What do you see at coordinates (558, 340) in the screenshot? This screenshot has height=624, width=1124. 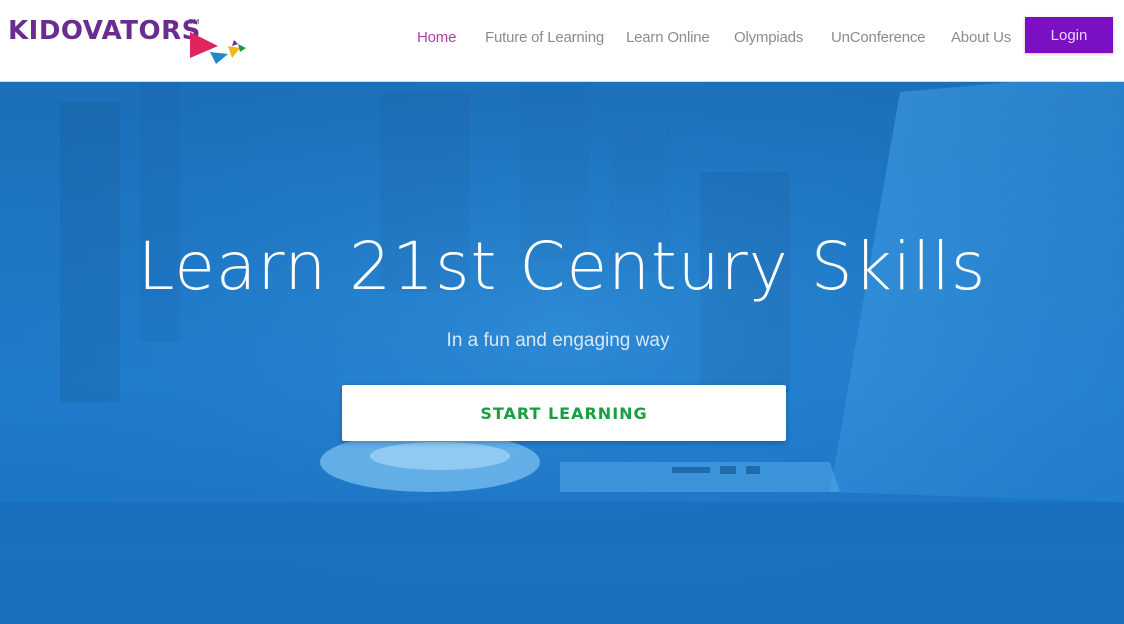 I see `hero-subtitle: In a fun and engaging way` at bounding box center [558, 340].